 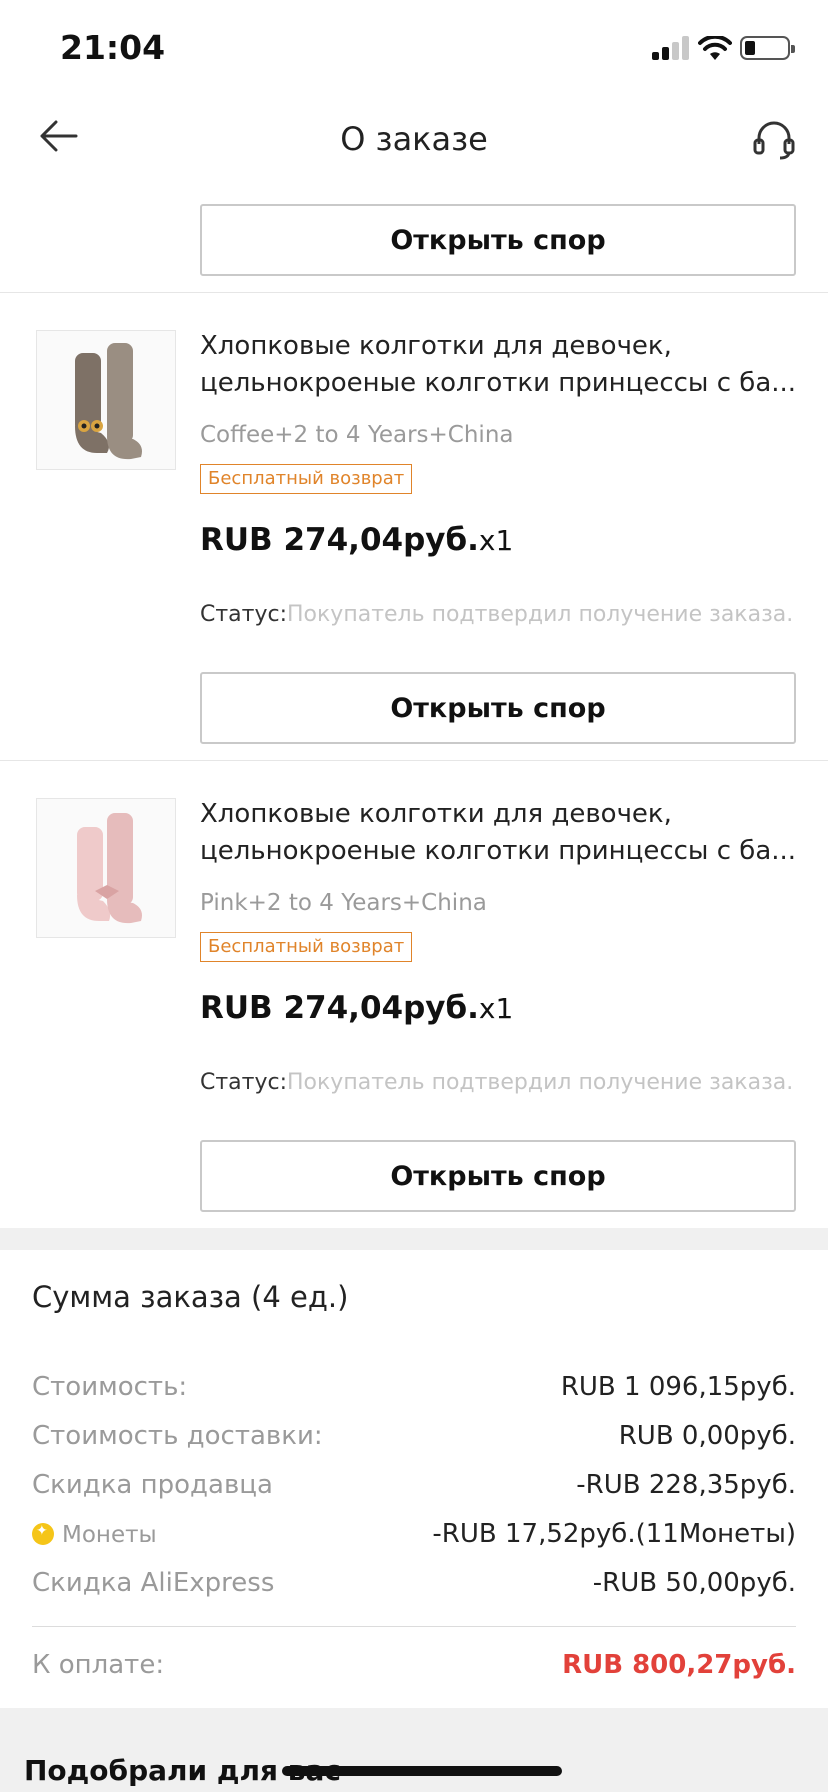 I want to click on summary-row-aliexpress-discount: Скидка AliExpress -RUB 50,00руб., so click(x=414, y=1583).